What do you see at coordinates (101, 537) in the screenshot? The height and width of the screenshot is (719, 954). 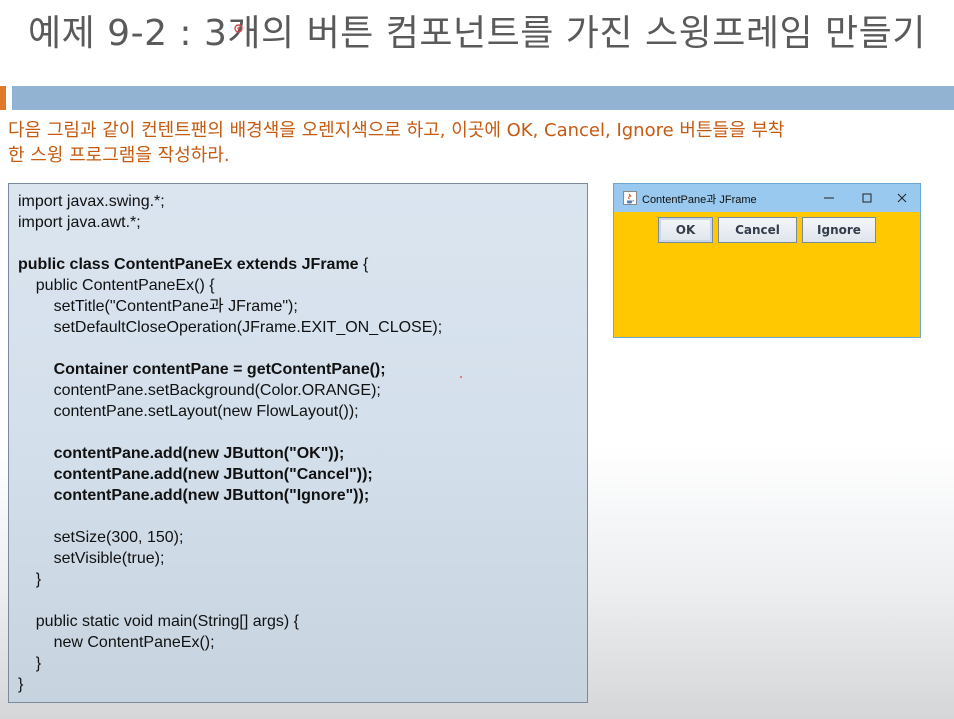 I see `code-line: setSize(300, 150);` at bounding box center [101, 537].